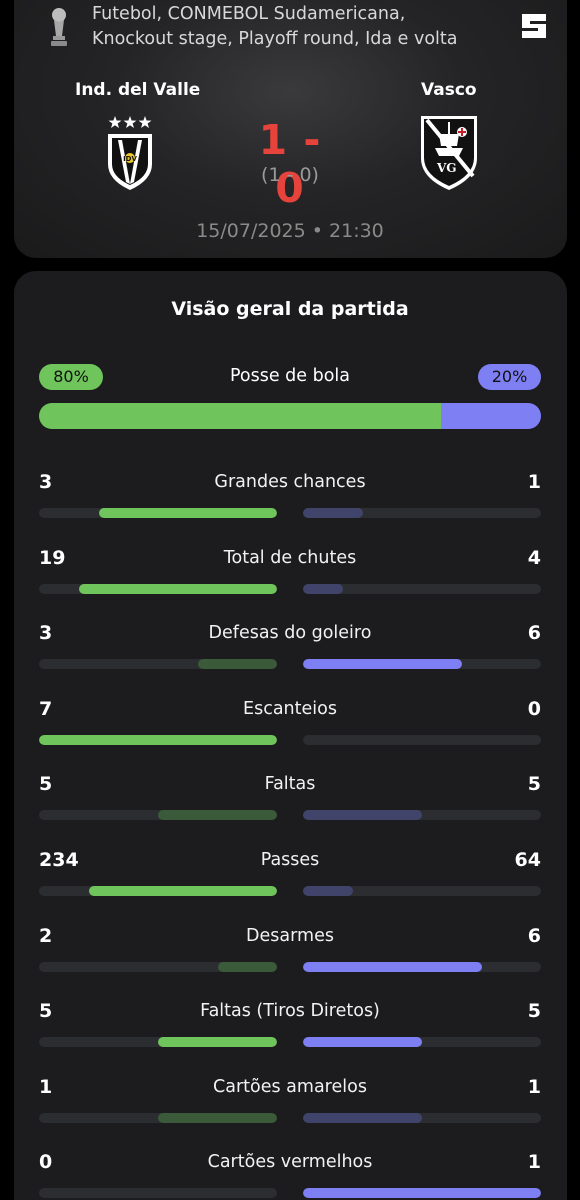 Image resolution: width=580 pixels, height=1200 pixels. Describe the element at coordinates (290, 708) in the screenshot. I see `stat-label: Escanteios` at that location.